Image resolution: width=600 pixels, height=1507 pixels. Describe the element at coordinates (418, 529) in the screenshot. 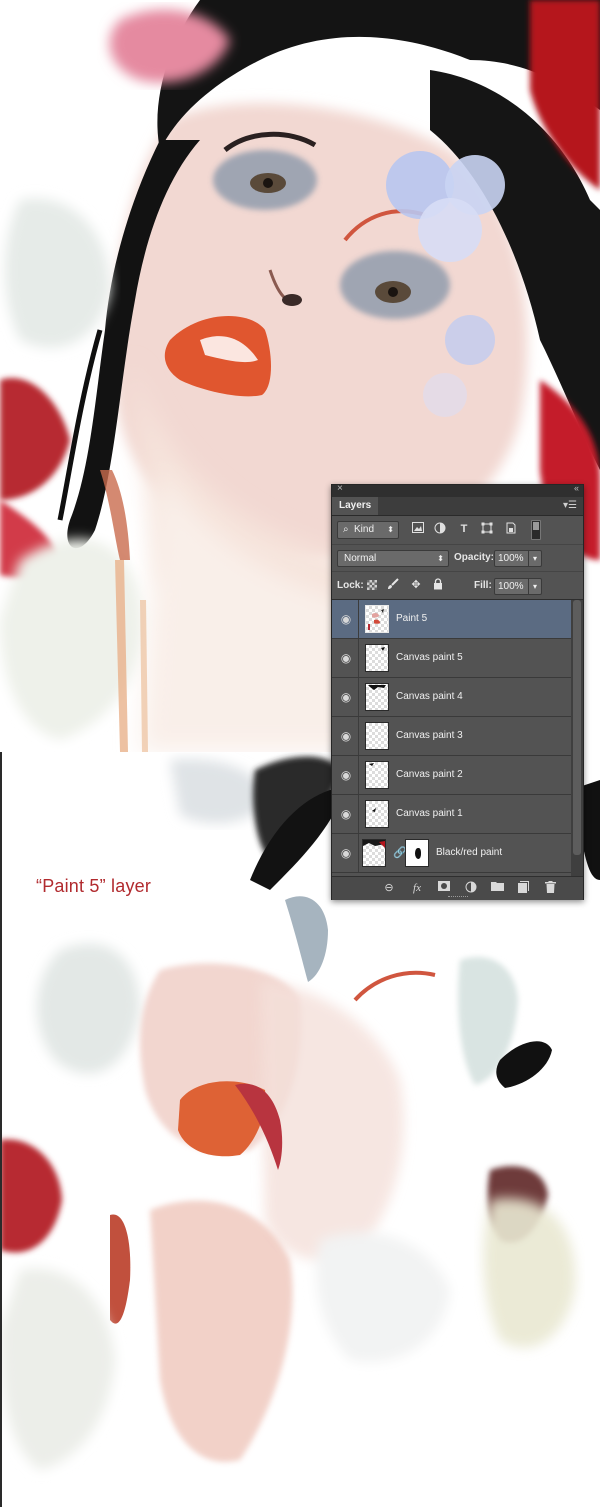

I see `image-filter-icon` at that location.